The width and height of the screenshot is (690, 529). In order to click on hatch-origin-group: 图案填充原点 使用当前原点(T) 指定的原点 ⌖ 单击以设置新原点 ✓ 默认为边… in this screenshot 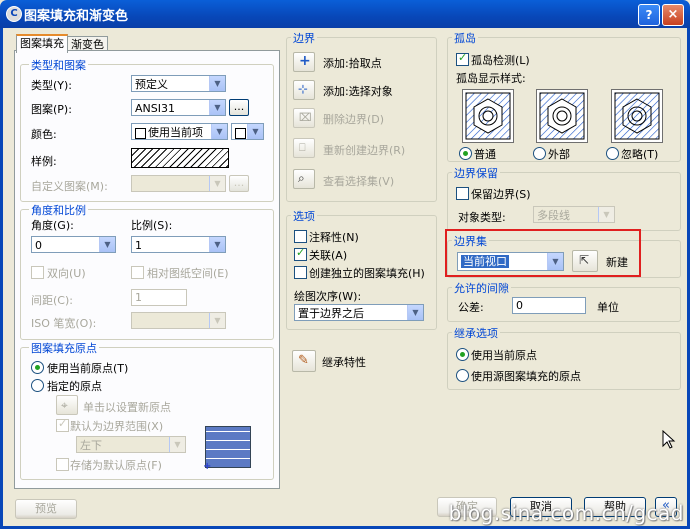, I will do `click(147, 410)`.